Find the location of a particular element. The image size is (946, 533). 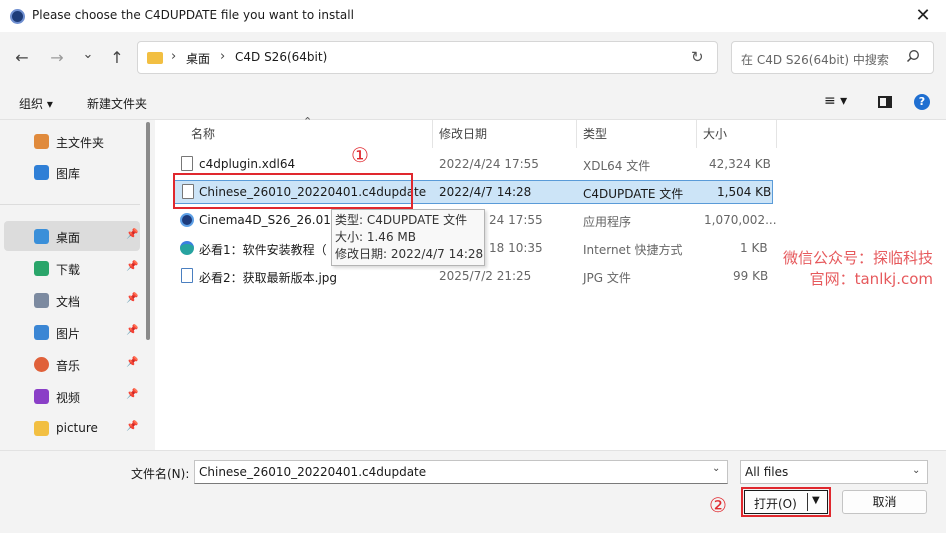

watermark-line-2: 官网：tanlkj.com is located at coordinates (871, 279).